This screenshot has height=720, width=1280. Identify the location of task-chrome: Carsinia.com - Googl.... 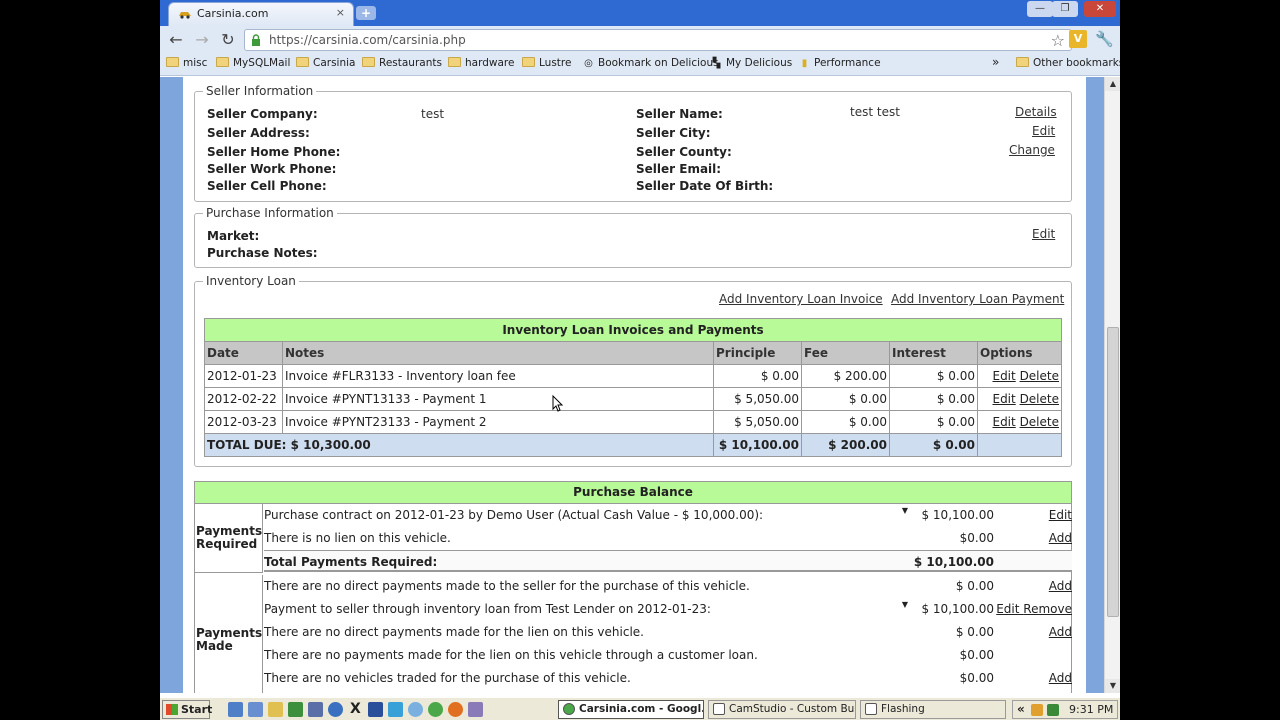
(631, 709).